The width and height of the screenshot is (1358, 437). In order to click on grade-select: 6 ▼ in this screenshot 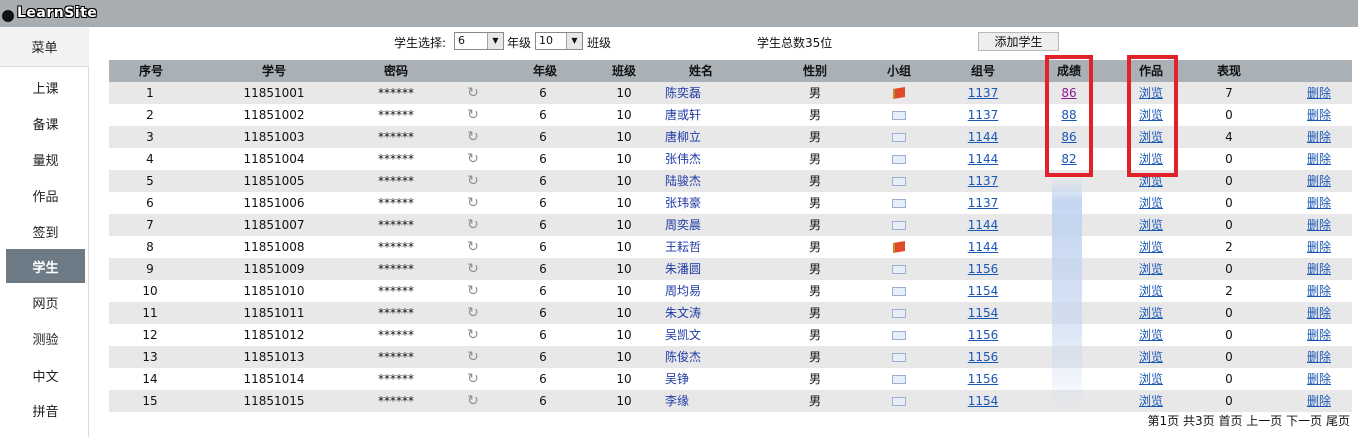, I will do `click(479, 41)`.